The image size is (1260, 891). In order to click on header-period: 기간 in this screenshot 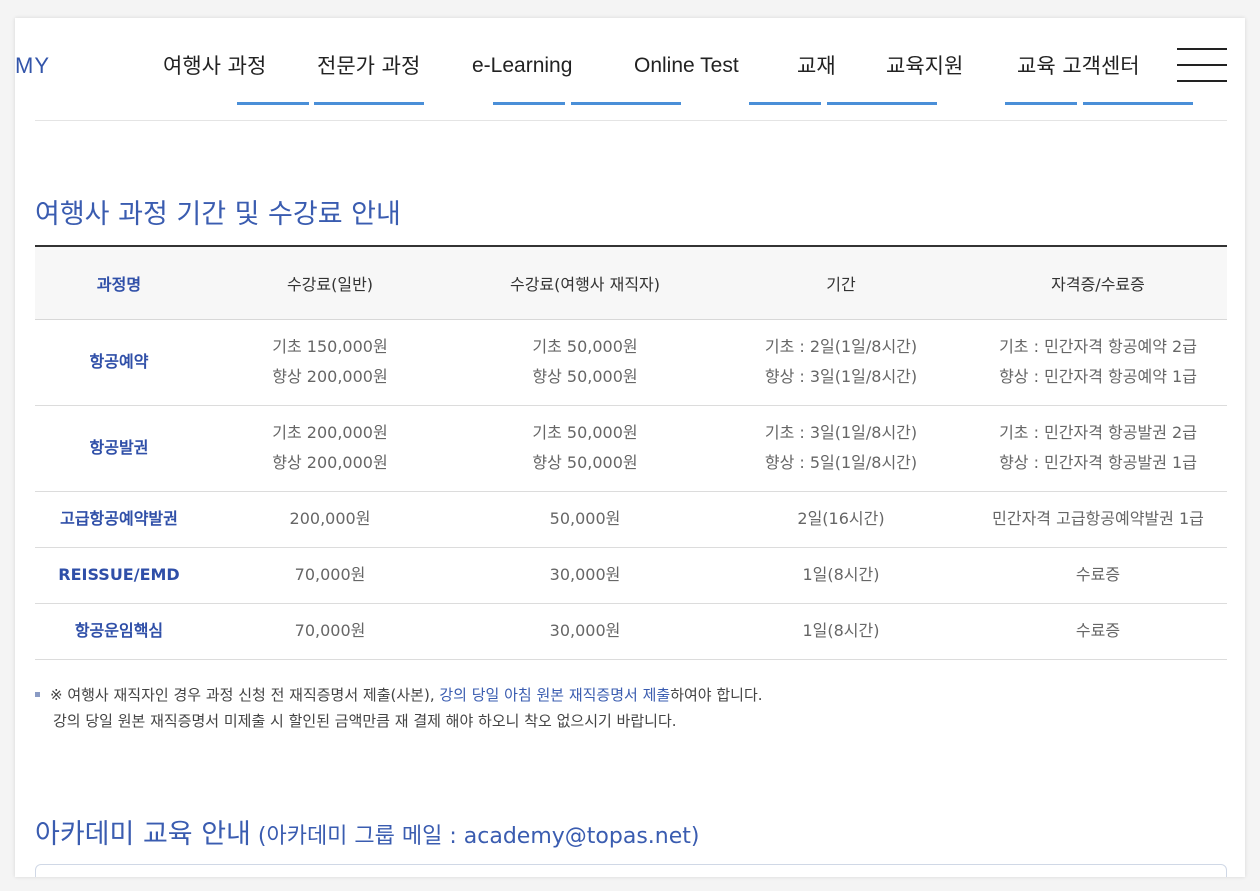, I will do `click(841, 283)`.